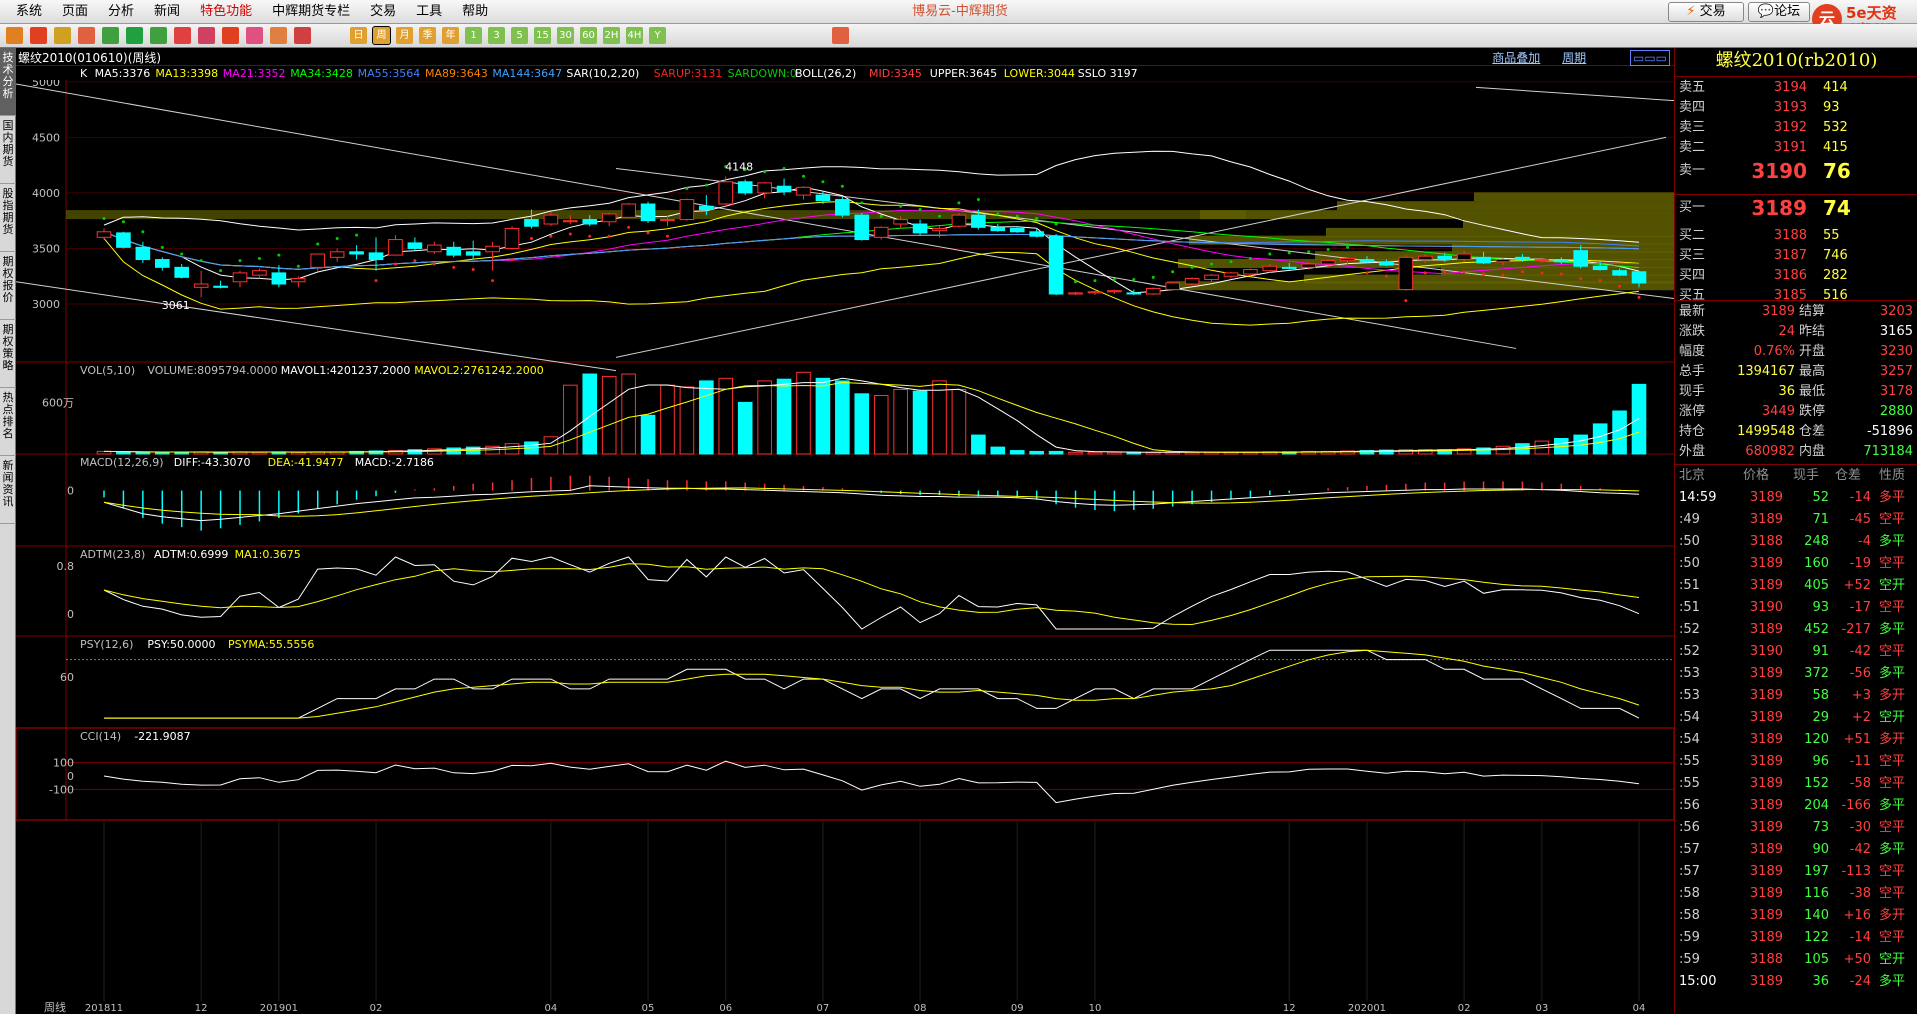 This screenshot has width=1917, height=1014. What do you see at coordinates (121, 12) in the screenshot?
I see `menu-item-2: 分析` at bounding box center [121, 12].